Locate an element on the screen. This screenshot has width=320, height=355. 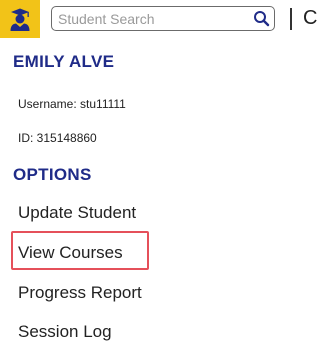
search-icon is located at coordinates (261, 18).